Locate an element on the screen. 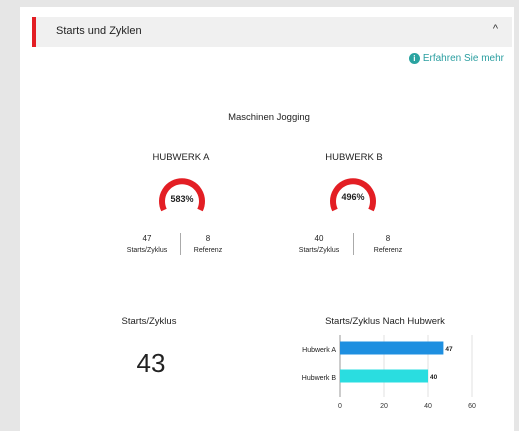  gauge-hubwerk-a is located at coordinates (182, 195).